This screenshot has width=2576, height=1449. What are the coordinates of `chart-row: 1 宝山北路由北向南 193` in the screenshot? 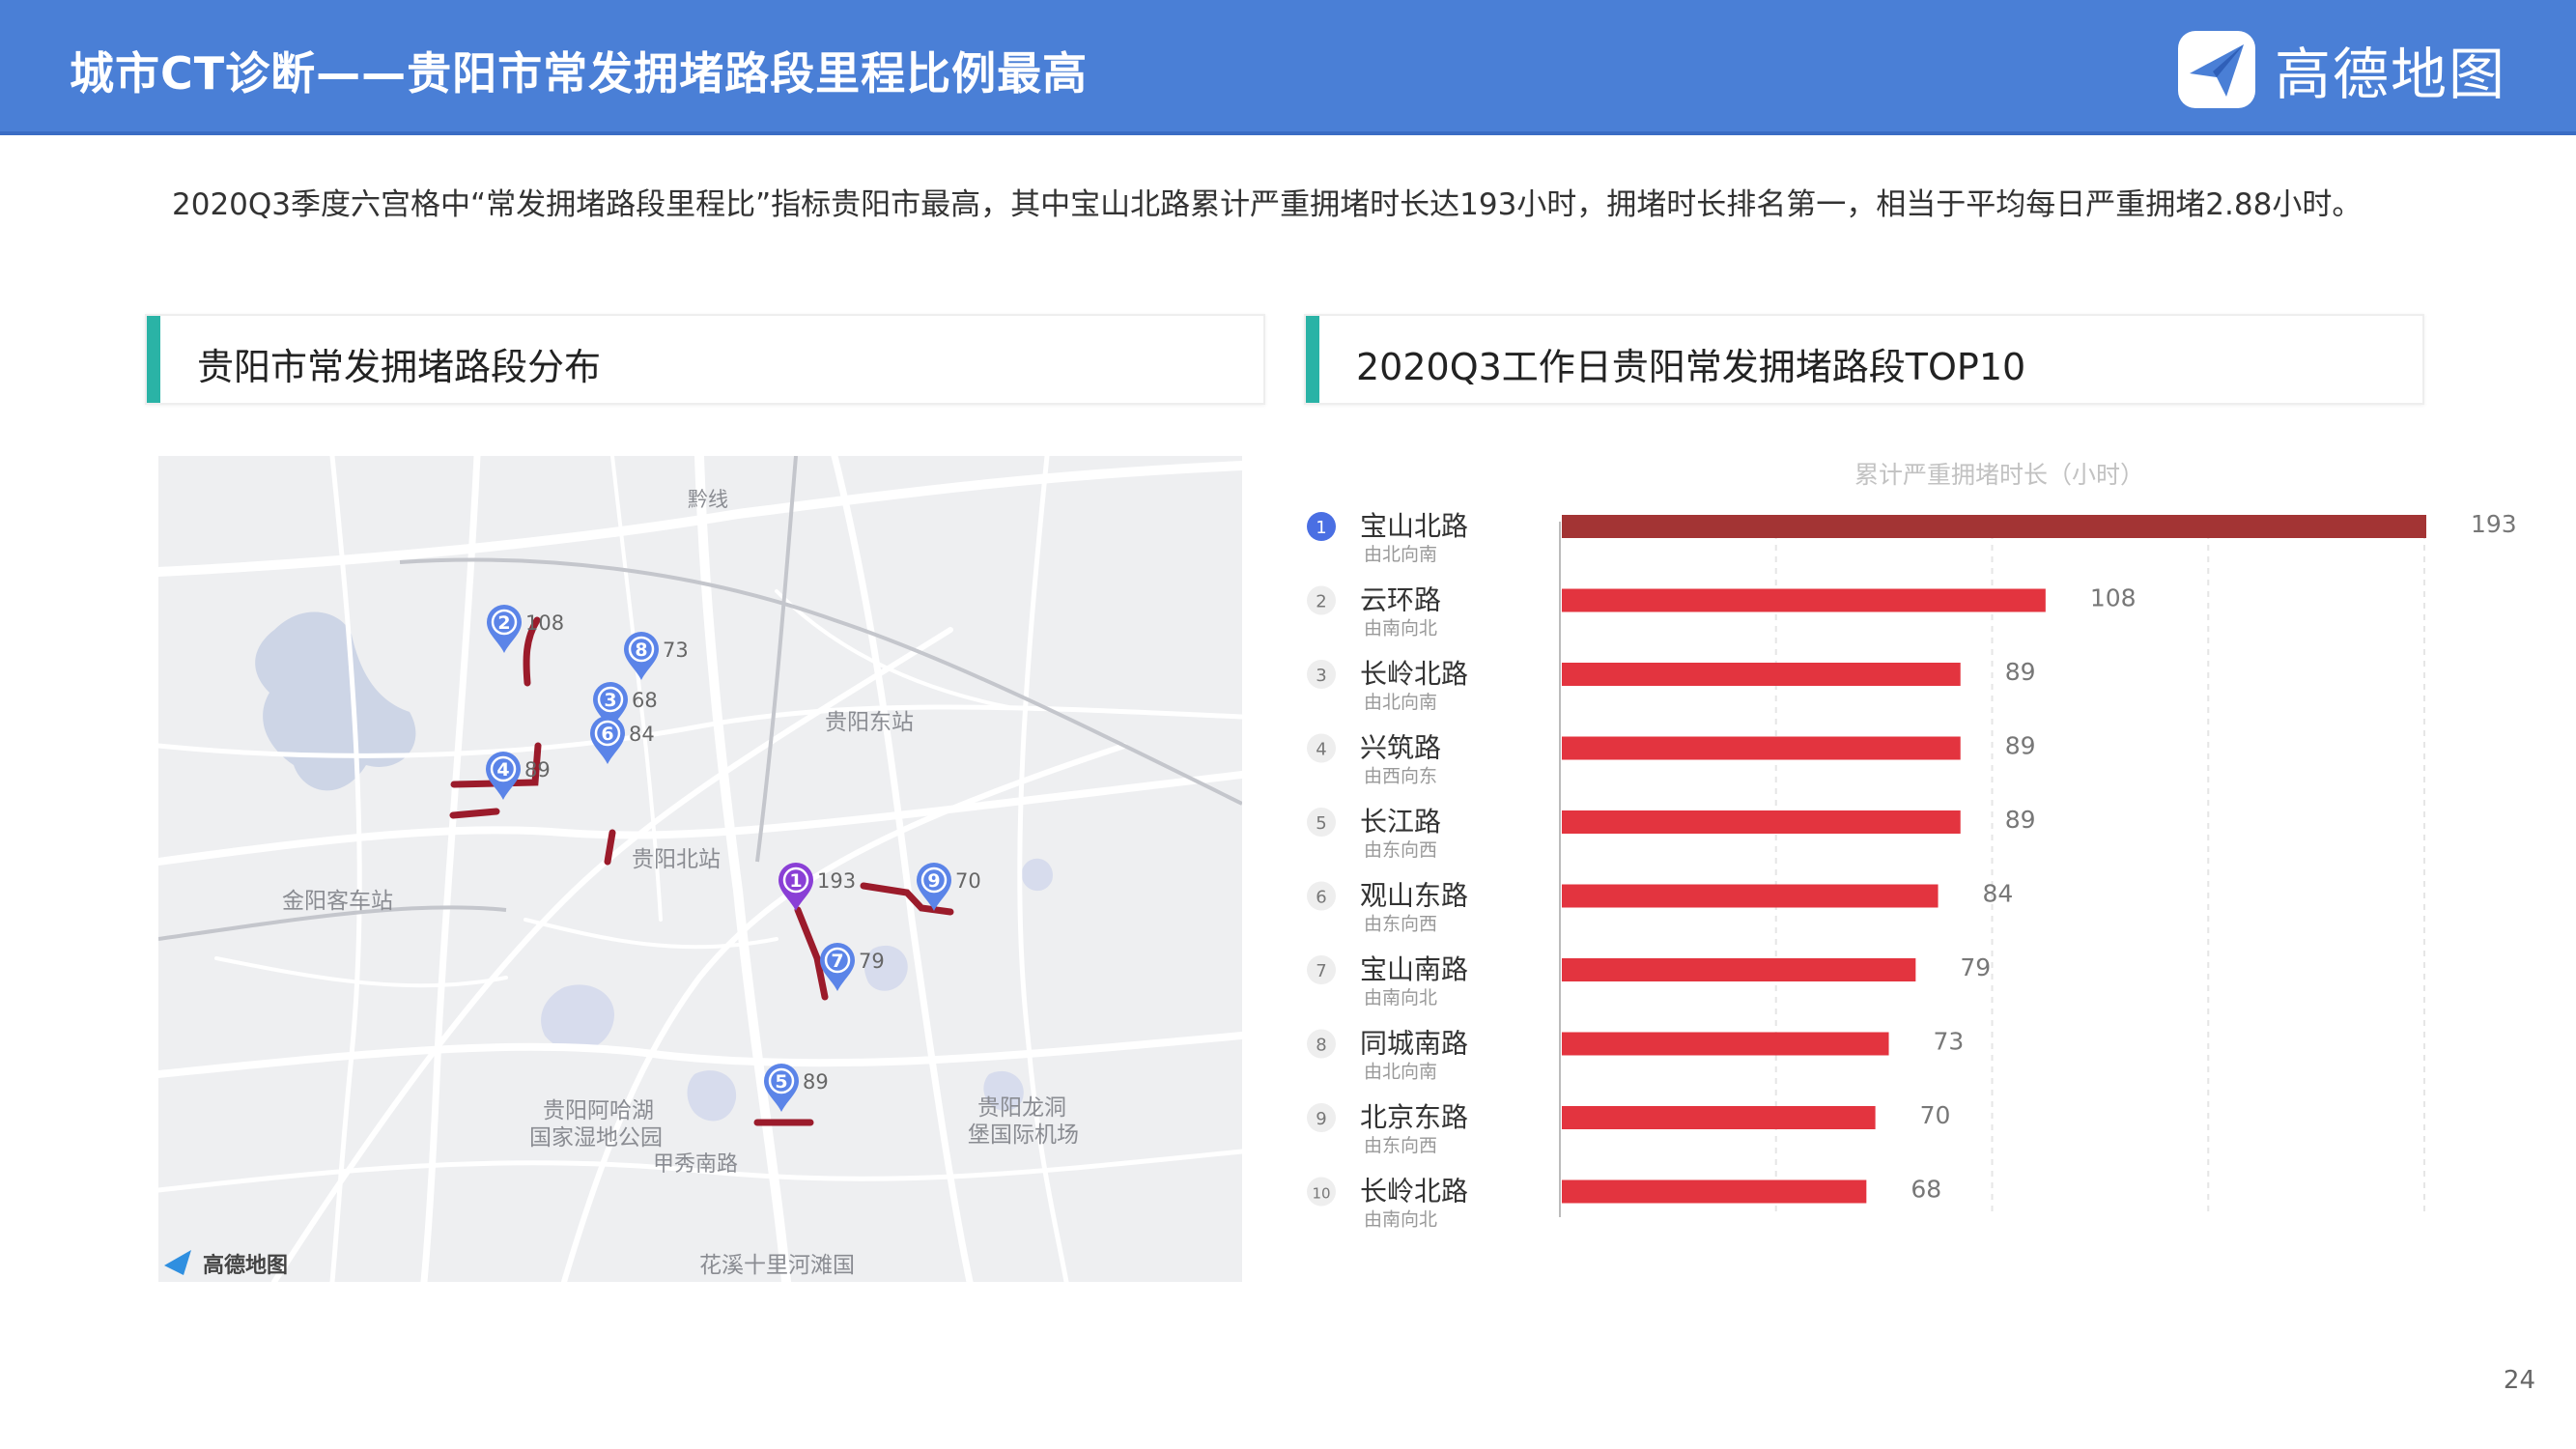 It's located at (1912, 537).